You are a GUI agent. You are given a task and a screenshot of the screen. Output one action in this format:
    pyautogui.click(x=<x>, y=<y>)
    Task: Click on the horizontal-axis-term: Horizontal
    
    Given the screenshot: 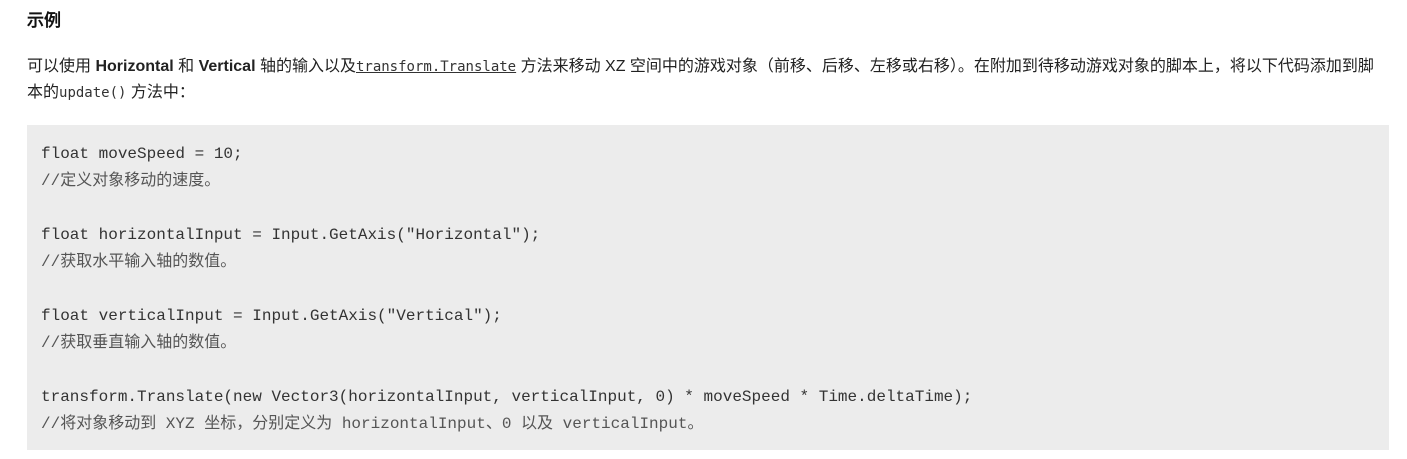 What is the action you would take?
    pyautogui.click(x=134, y=66)
    